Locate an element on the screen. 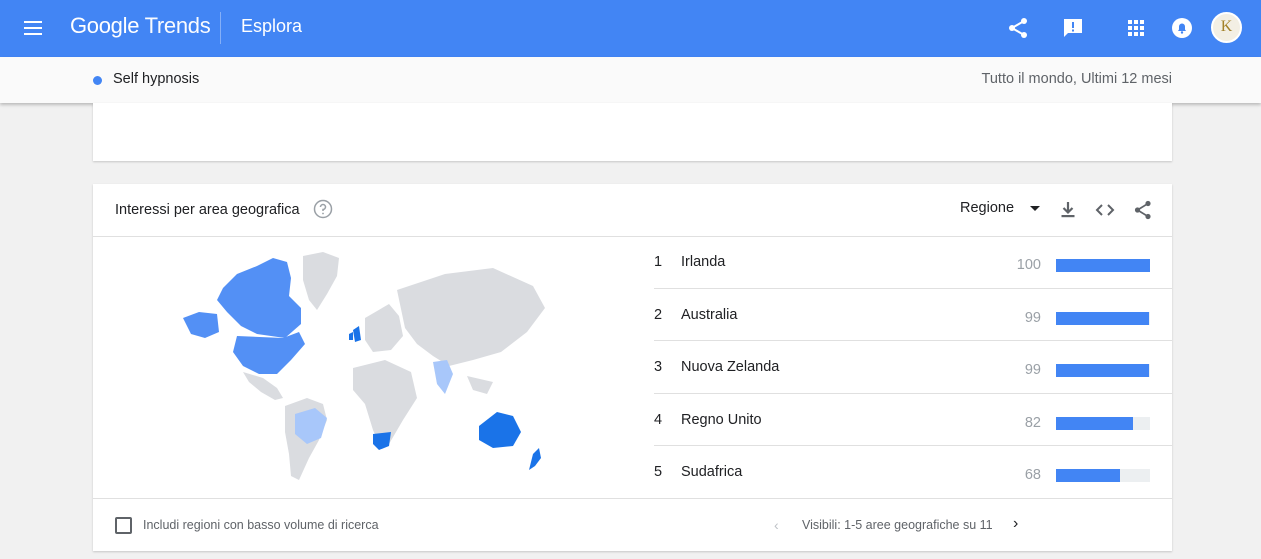 The image size is (1261, 559). interest-value: 82 is located at coordinates (1032, 422).